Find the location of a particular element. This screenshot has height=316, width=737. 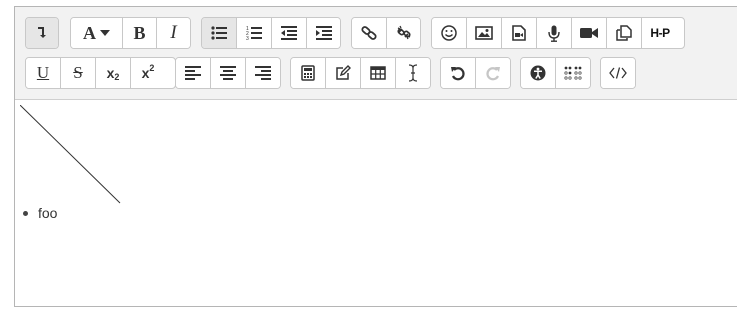

toolbar-group-history is located at coordinates (475, 73).